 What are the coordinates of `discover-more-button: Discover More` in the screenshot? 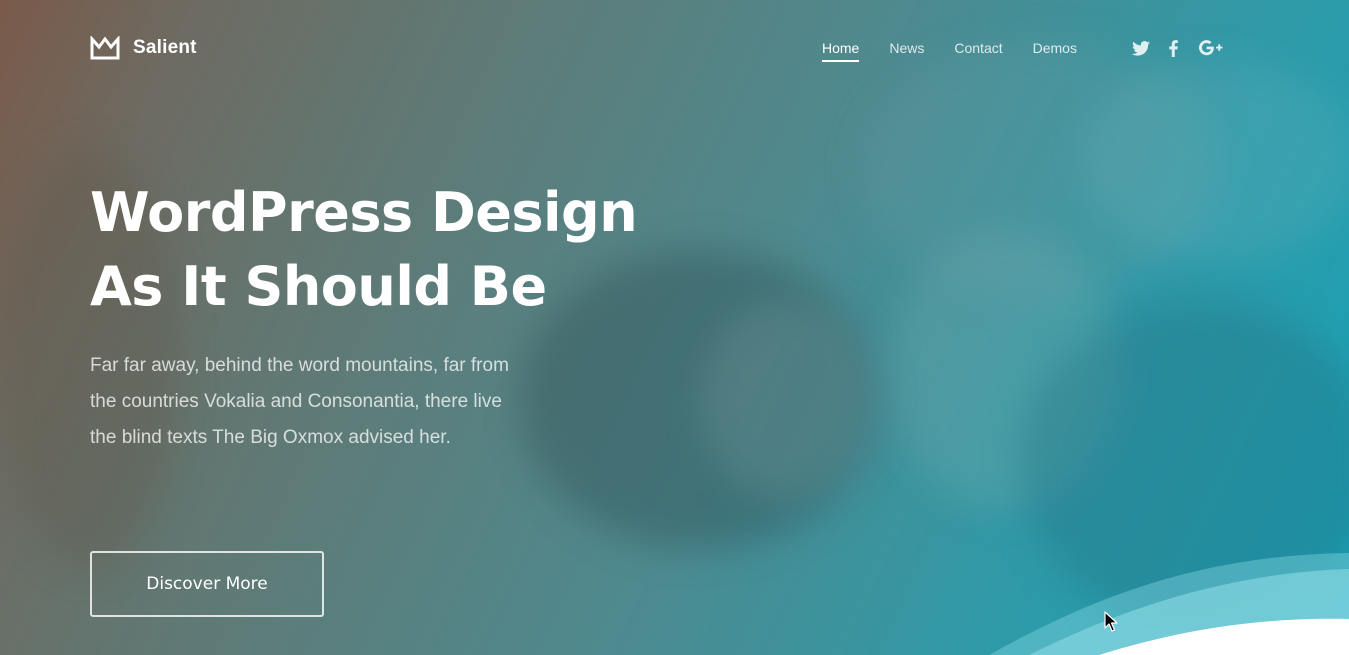 It's located at (207, 584).